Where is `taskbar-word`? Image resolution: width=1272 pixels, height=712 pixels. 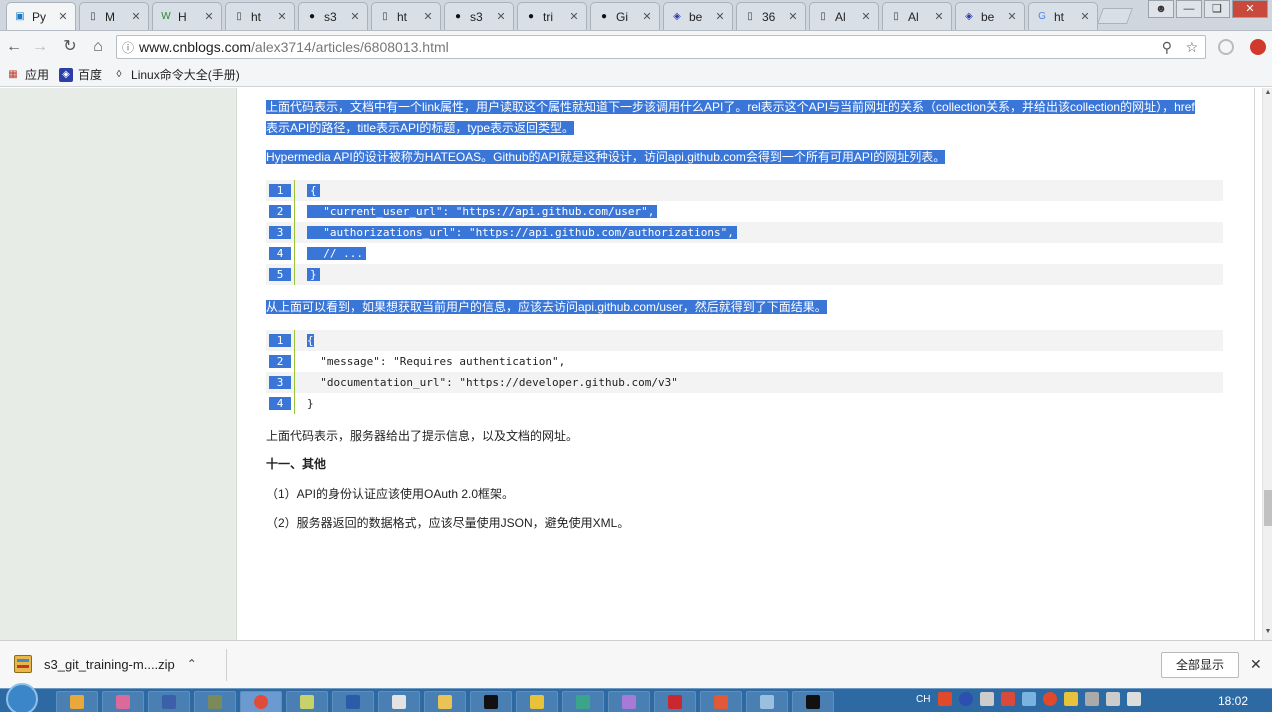
taskbar-word is located at coordinates (353, 701).